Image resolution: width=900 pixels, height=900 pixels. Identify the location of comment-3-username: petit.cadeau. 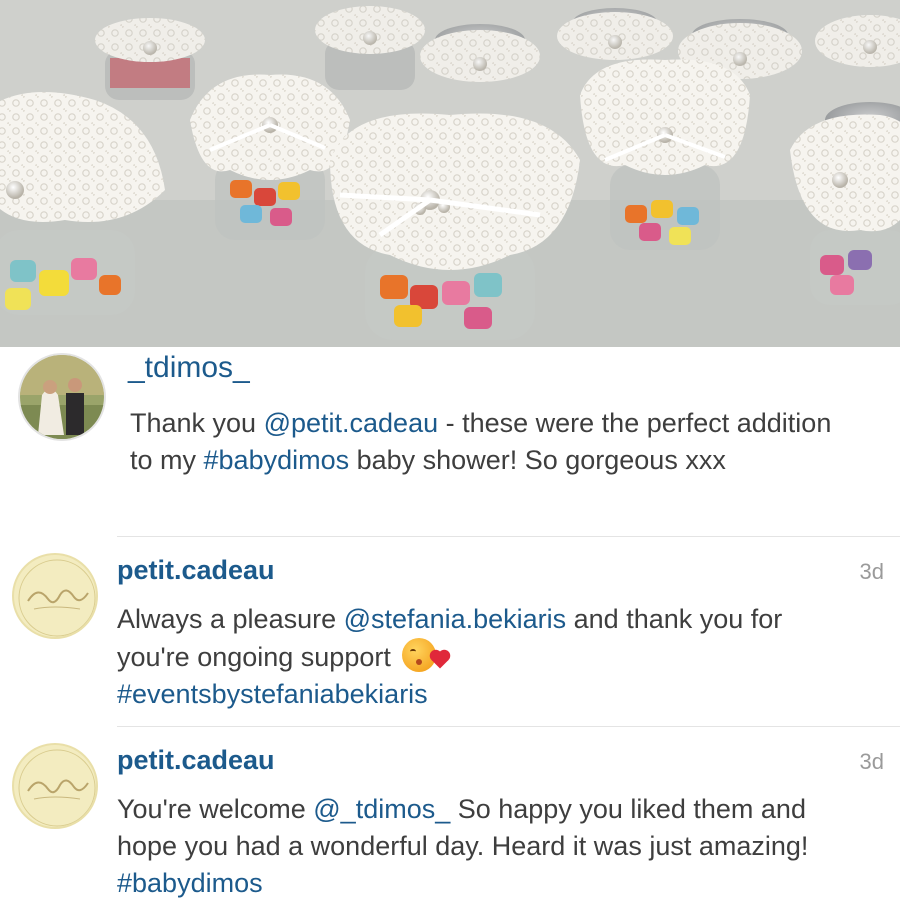
(196, 760).